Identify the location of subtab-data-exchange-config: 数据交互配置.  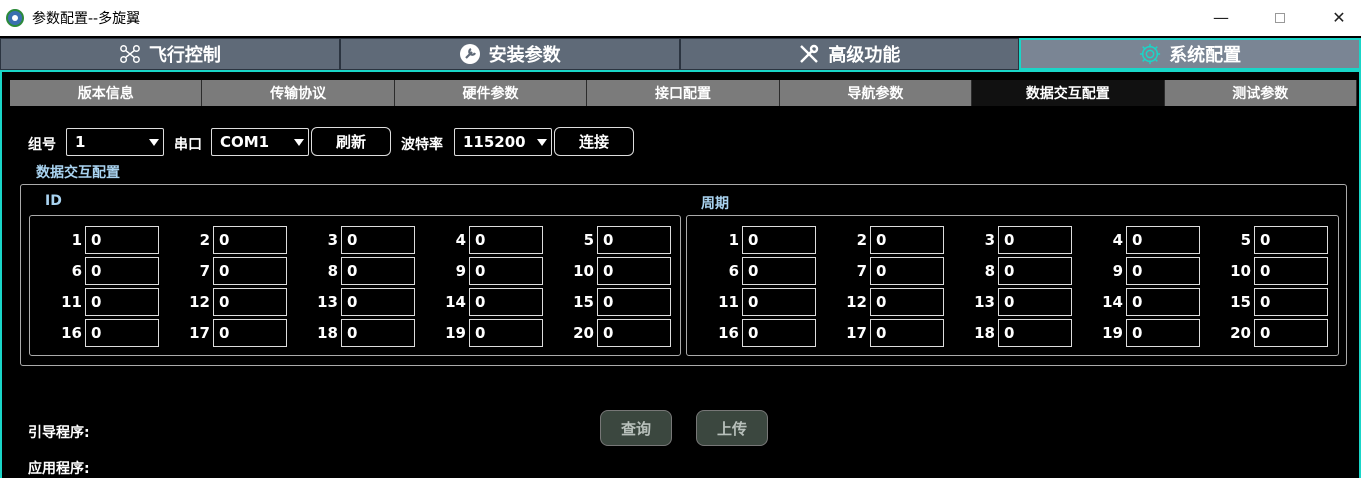
(1068, 93).